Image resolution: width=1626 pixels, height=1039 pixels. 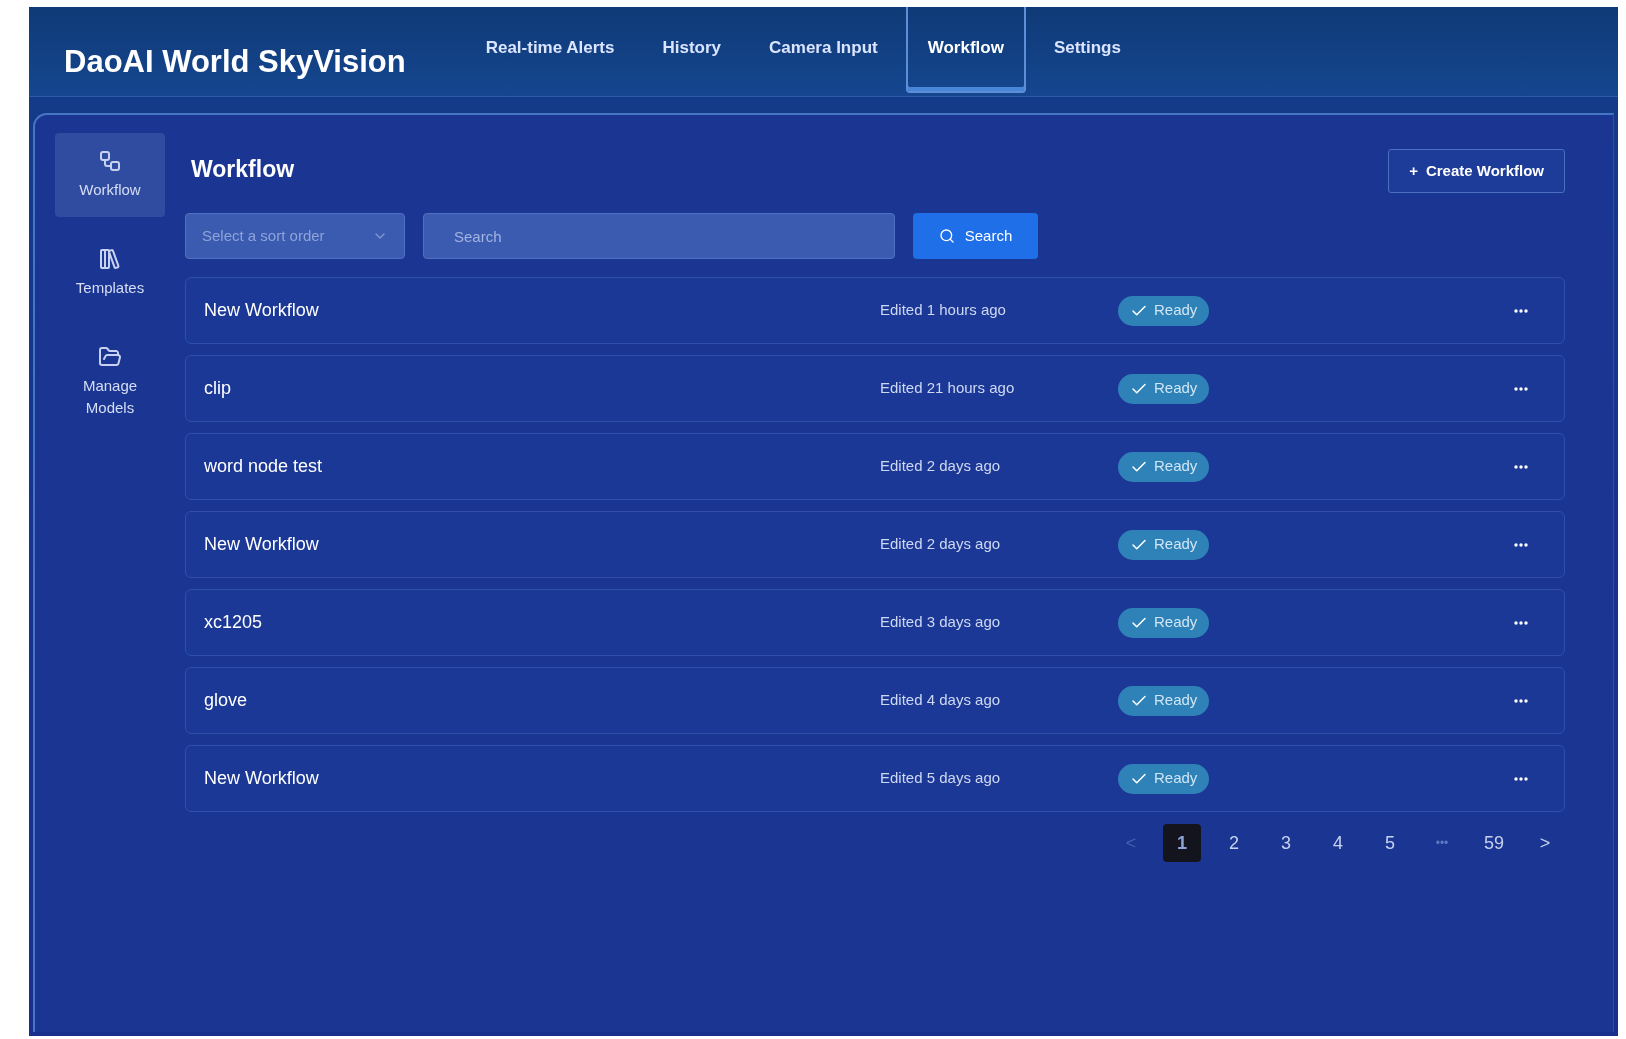 What do you see at coordinates (110, 259) in the screenshot?
I see `books-icon` at bounding box center [110, 259].